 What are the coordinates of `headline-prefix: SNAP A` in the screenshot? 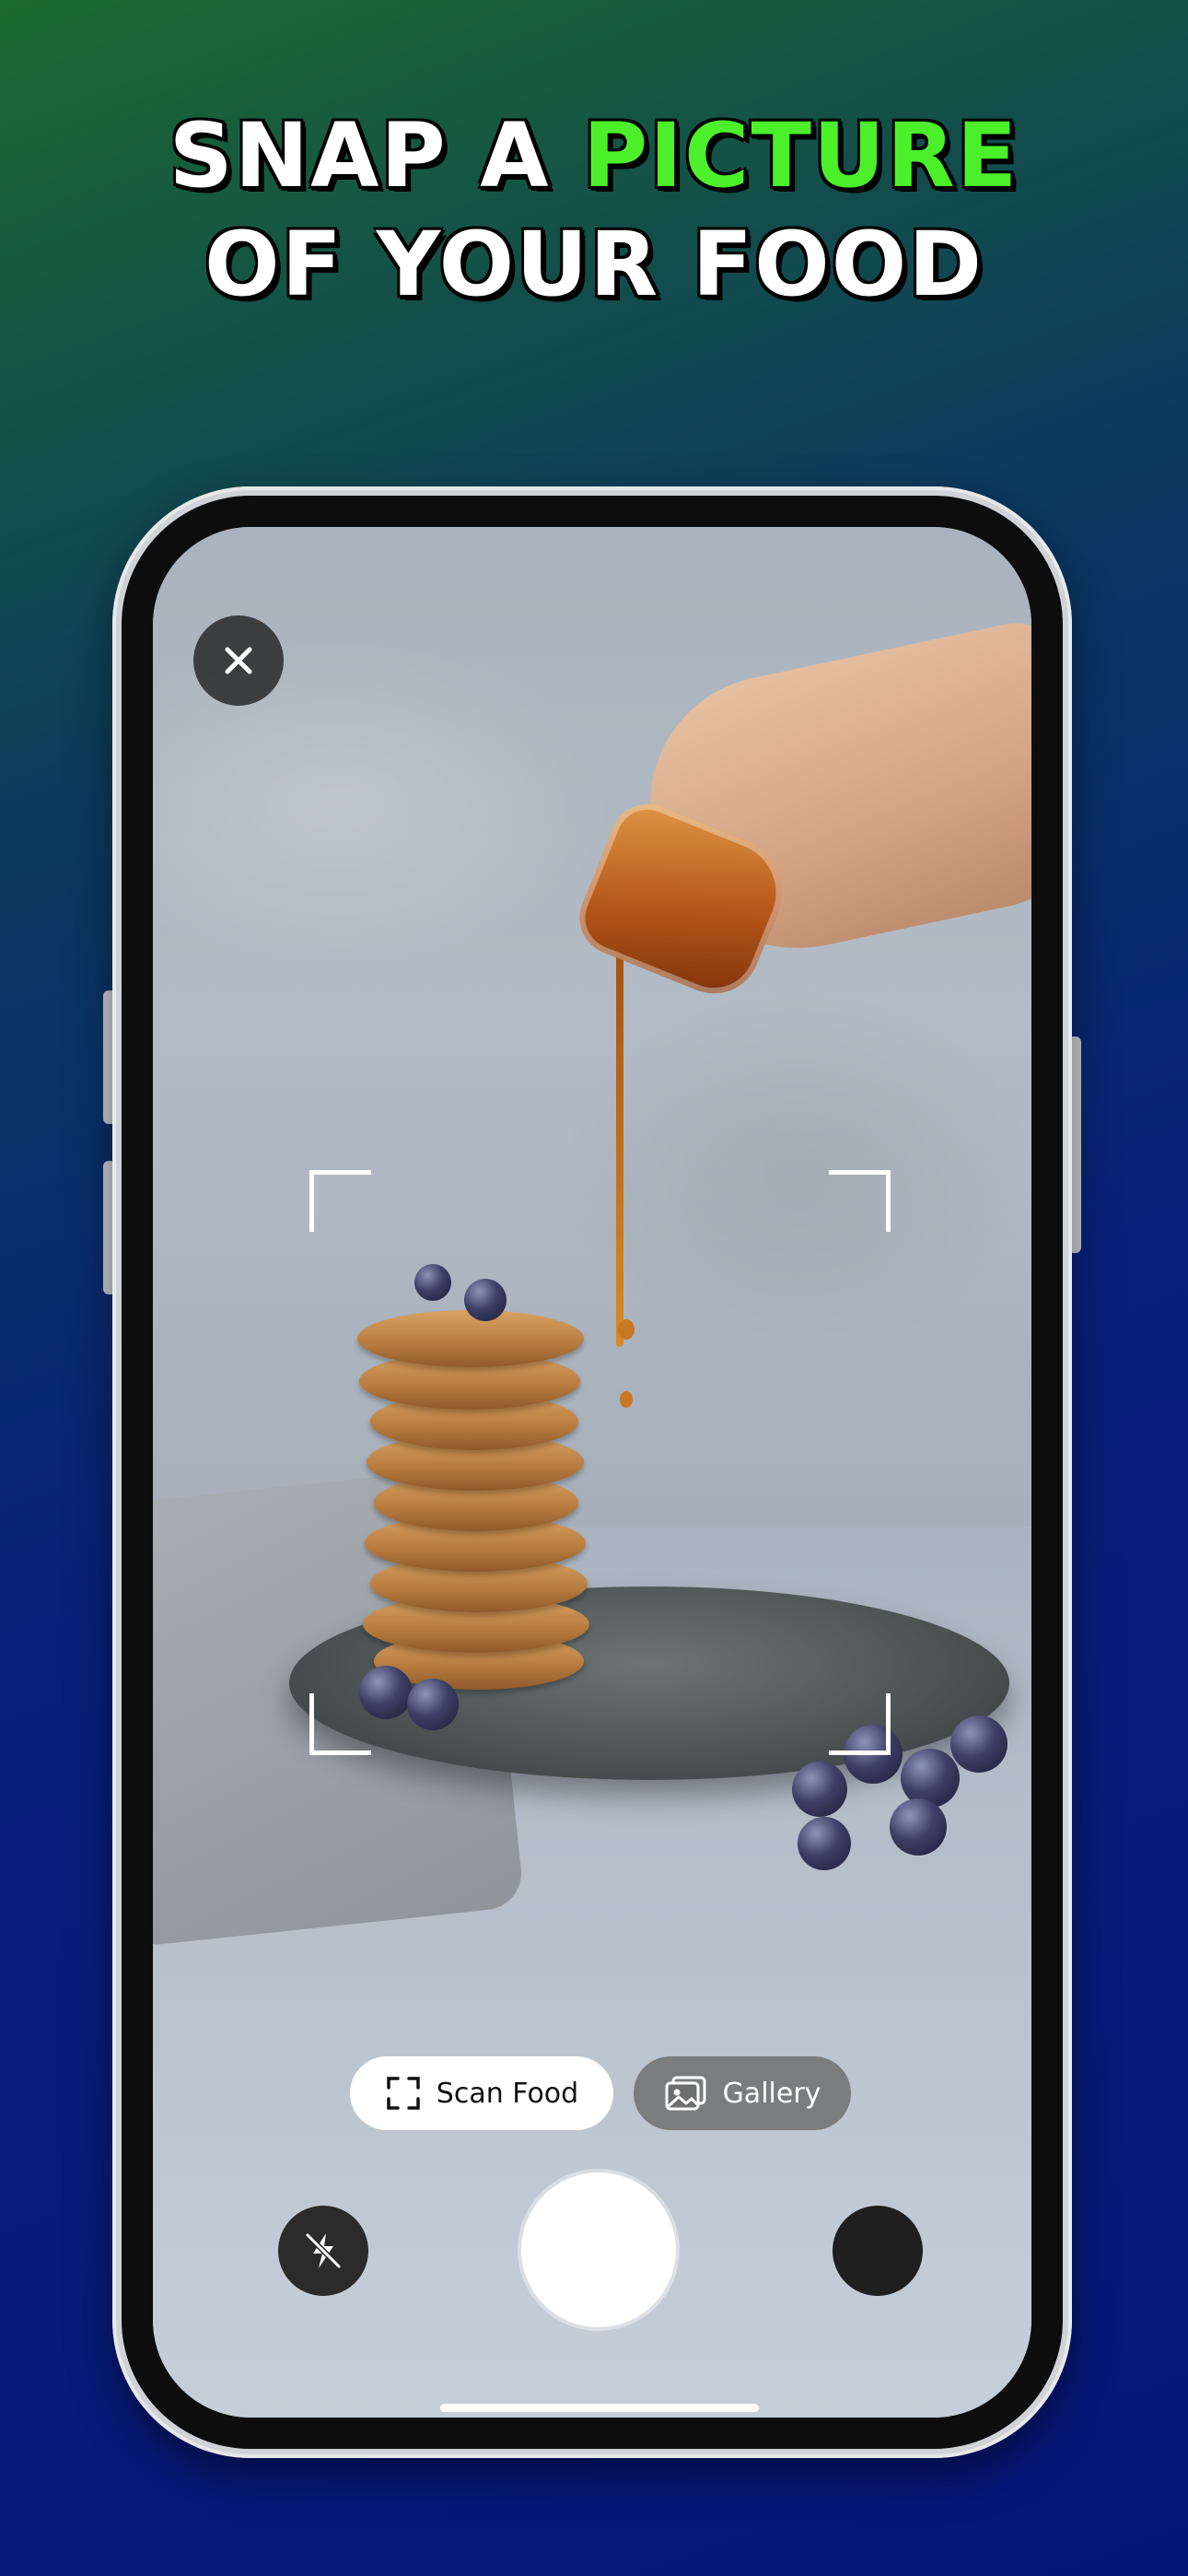 It's located at (376, 155).